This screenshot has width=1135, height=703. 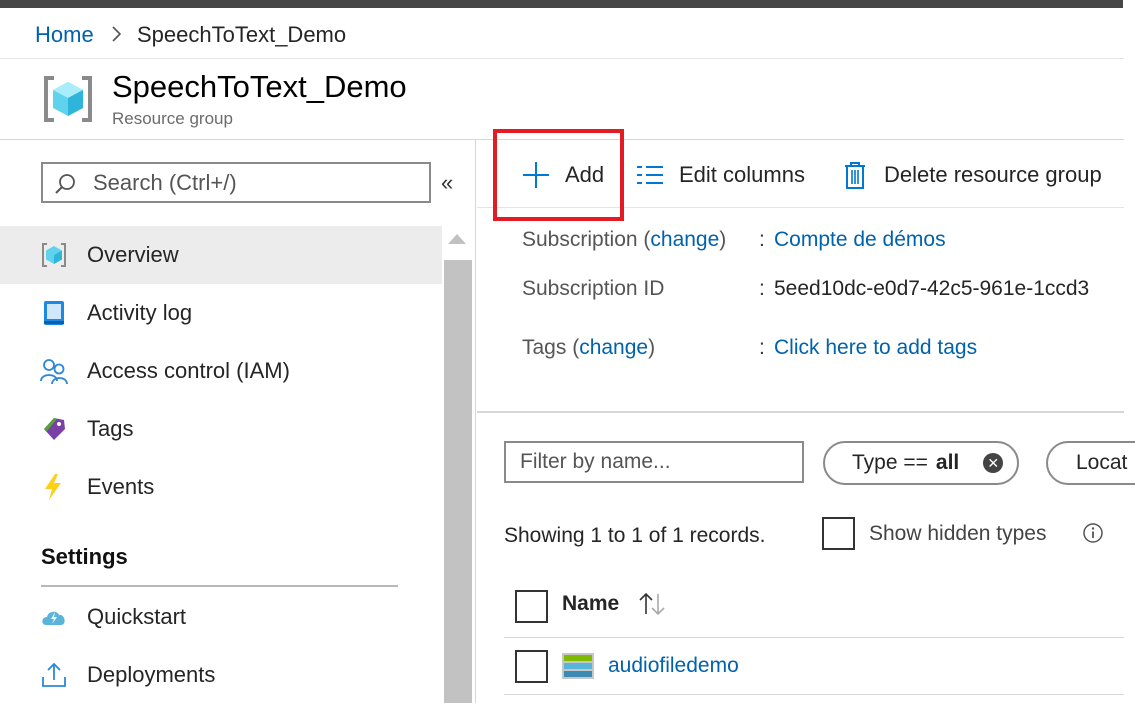 I want to click on search-icon, so click(x=65, y=184).